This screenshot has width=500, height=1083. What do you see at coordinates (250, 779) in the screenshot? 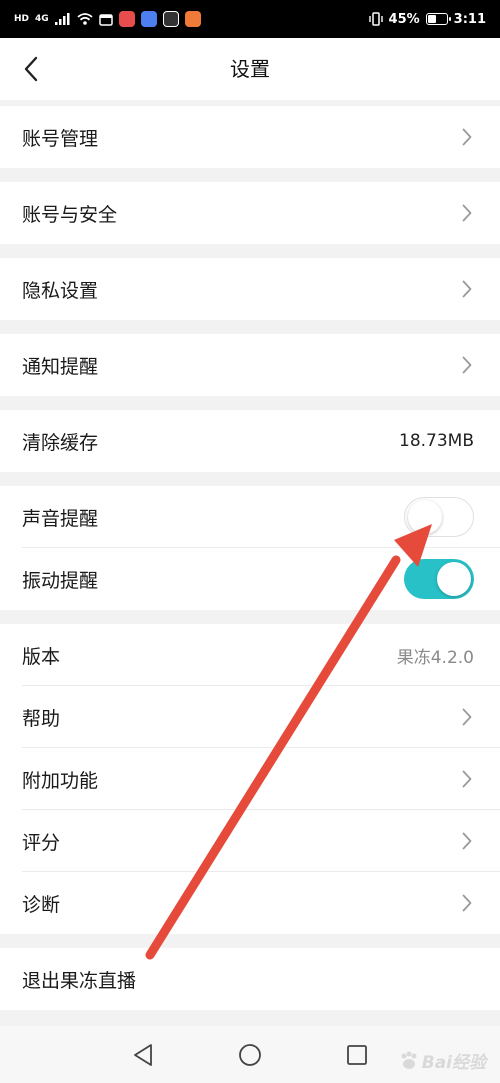
I see `extra-features-row: 附加功能` at bounding box center [250, 779].